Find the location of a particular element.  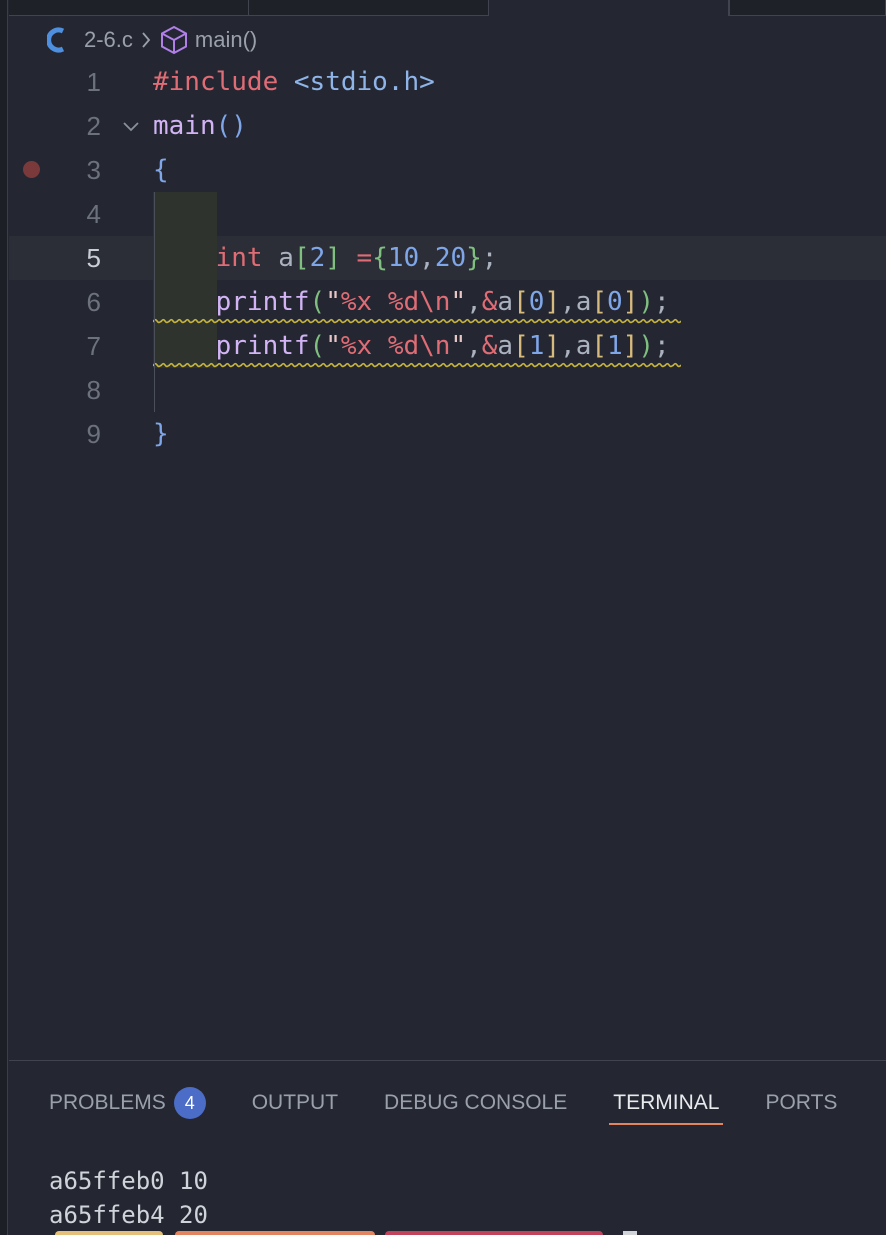

tab-label: OUTPUT is located at coordinates (295, 1102).